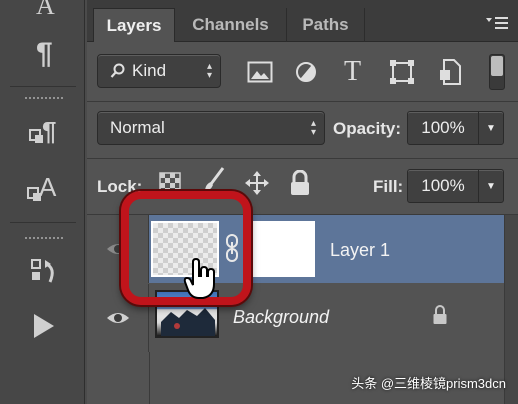 The width and height of the screenshot is (518, 404). I want to click on tab-layers: Layers, so click(134, 25).